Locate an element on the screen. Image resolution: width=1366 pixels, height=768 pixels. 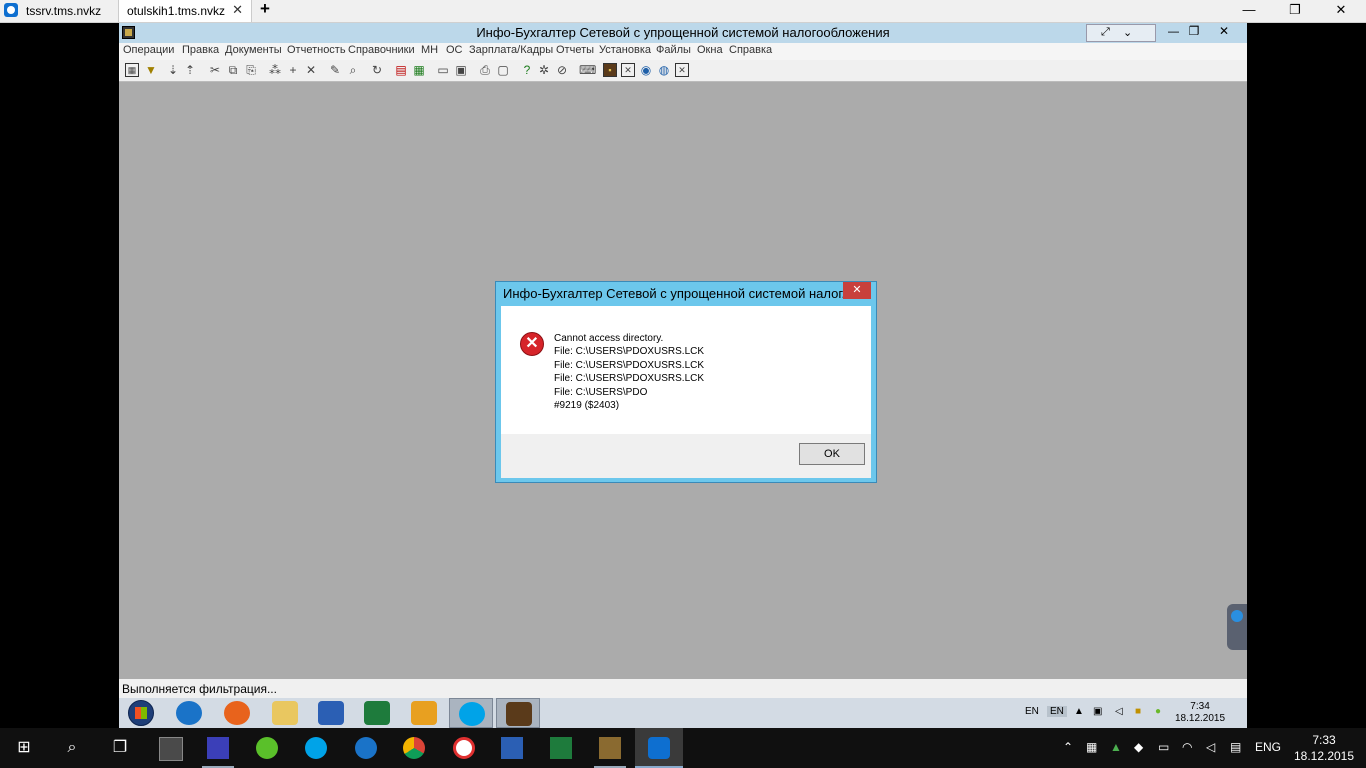
menu-settings: Установка is located at coordinates (625, 50).